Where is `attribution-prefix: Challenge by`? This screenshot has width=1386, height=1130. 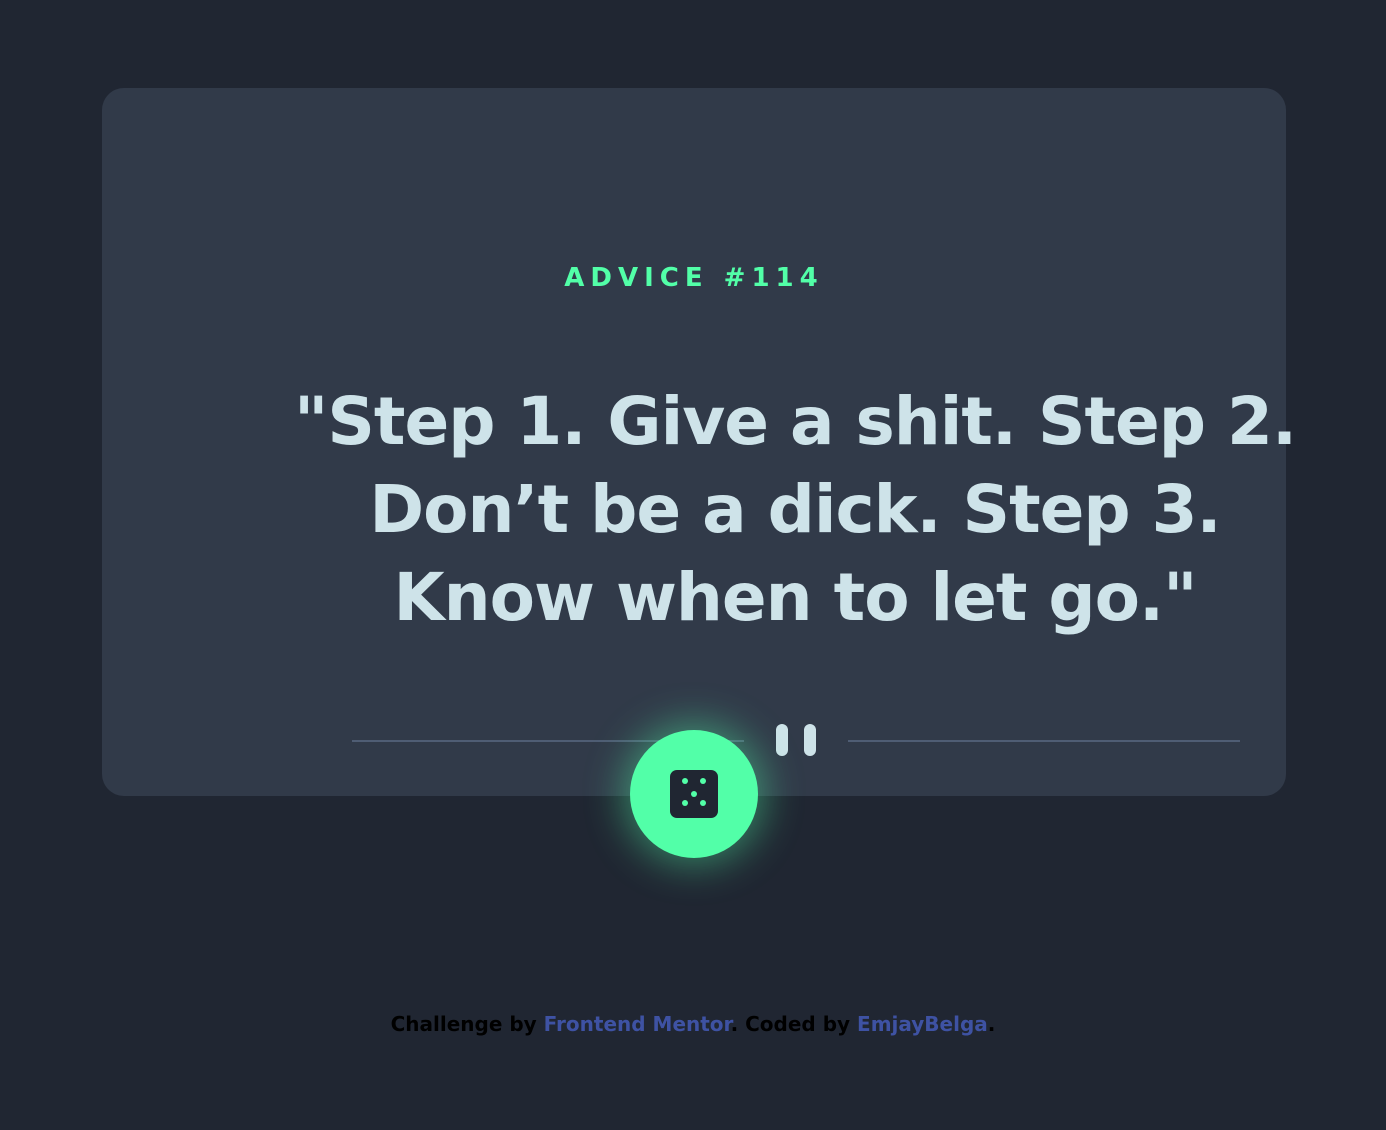 attribution-prefix: Challenge by is located at coordinates (467, 1024).